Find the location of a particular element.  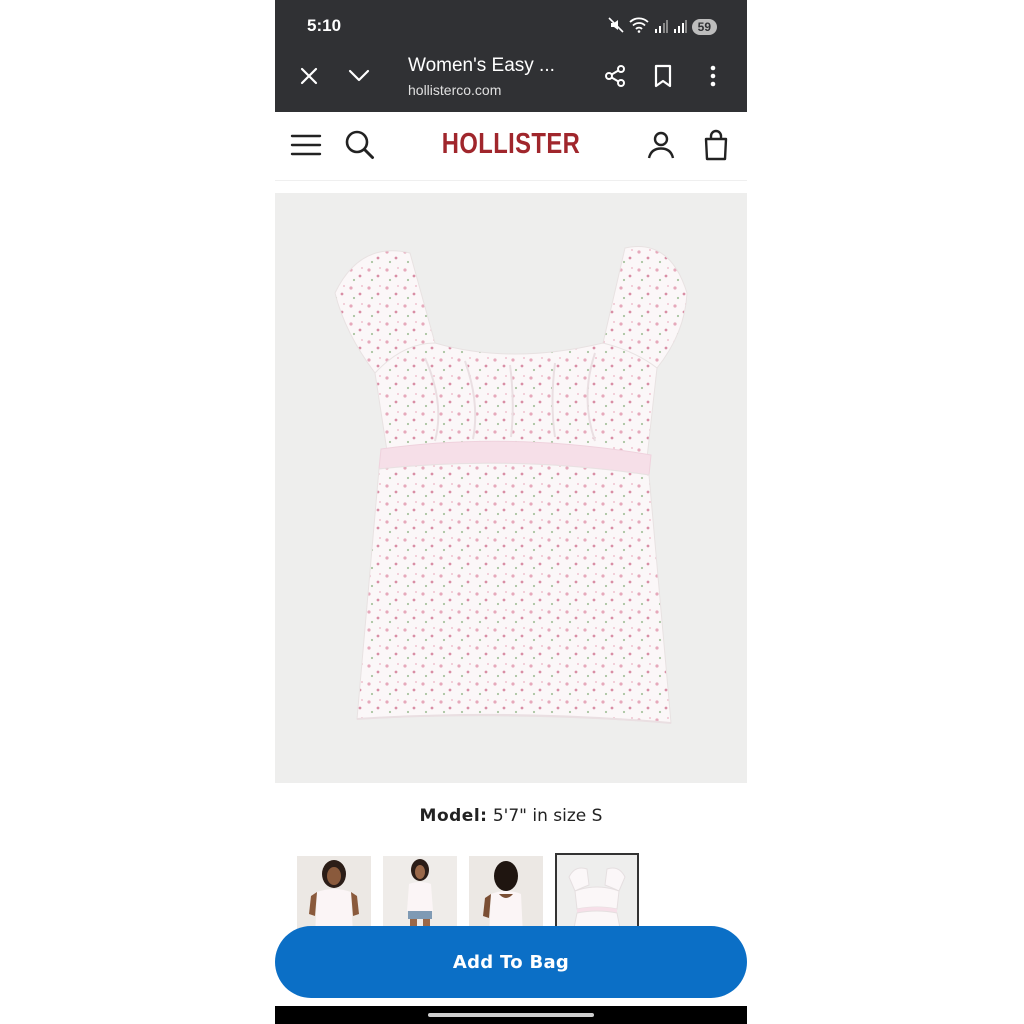

navigation-bar is located at coordinates (511, 1015).